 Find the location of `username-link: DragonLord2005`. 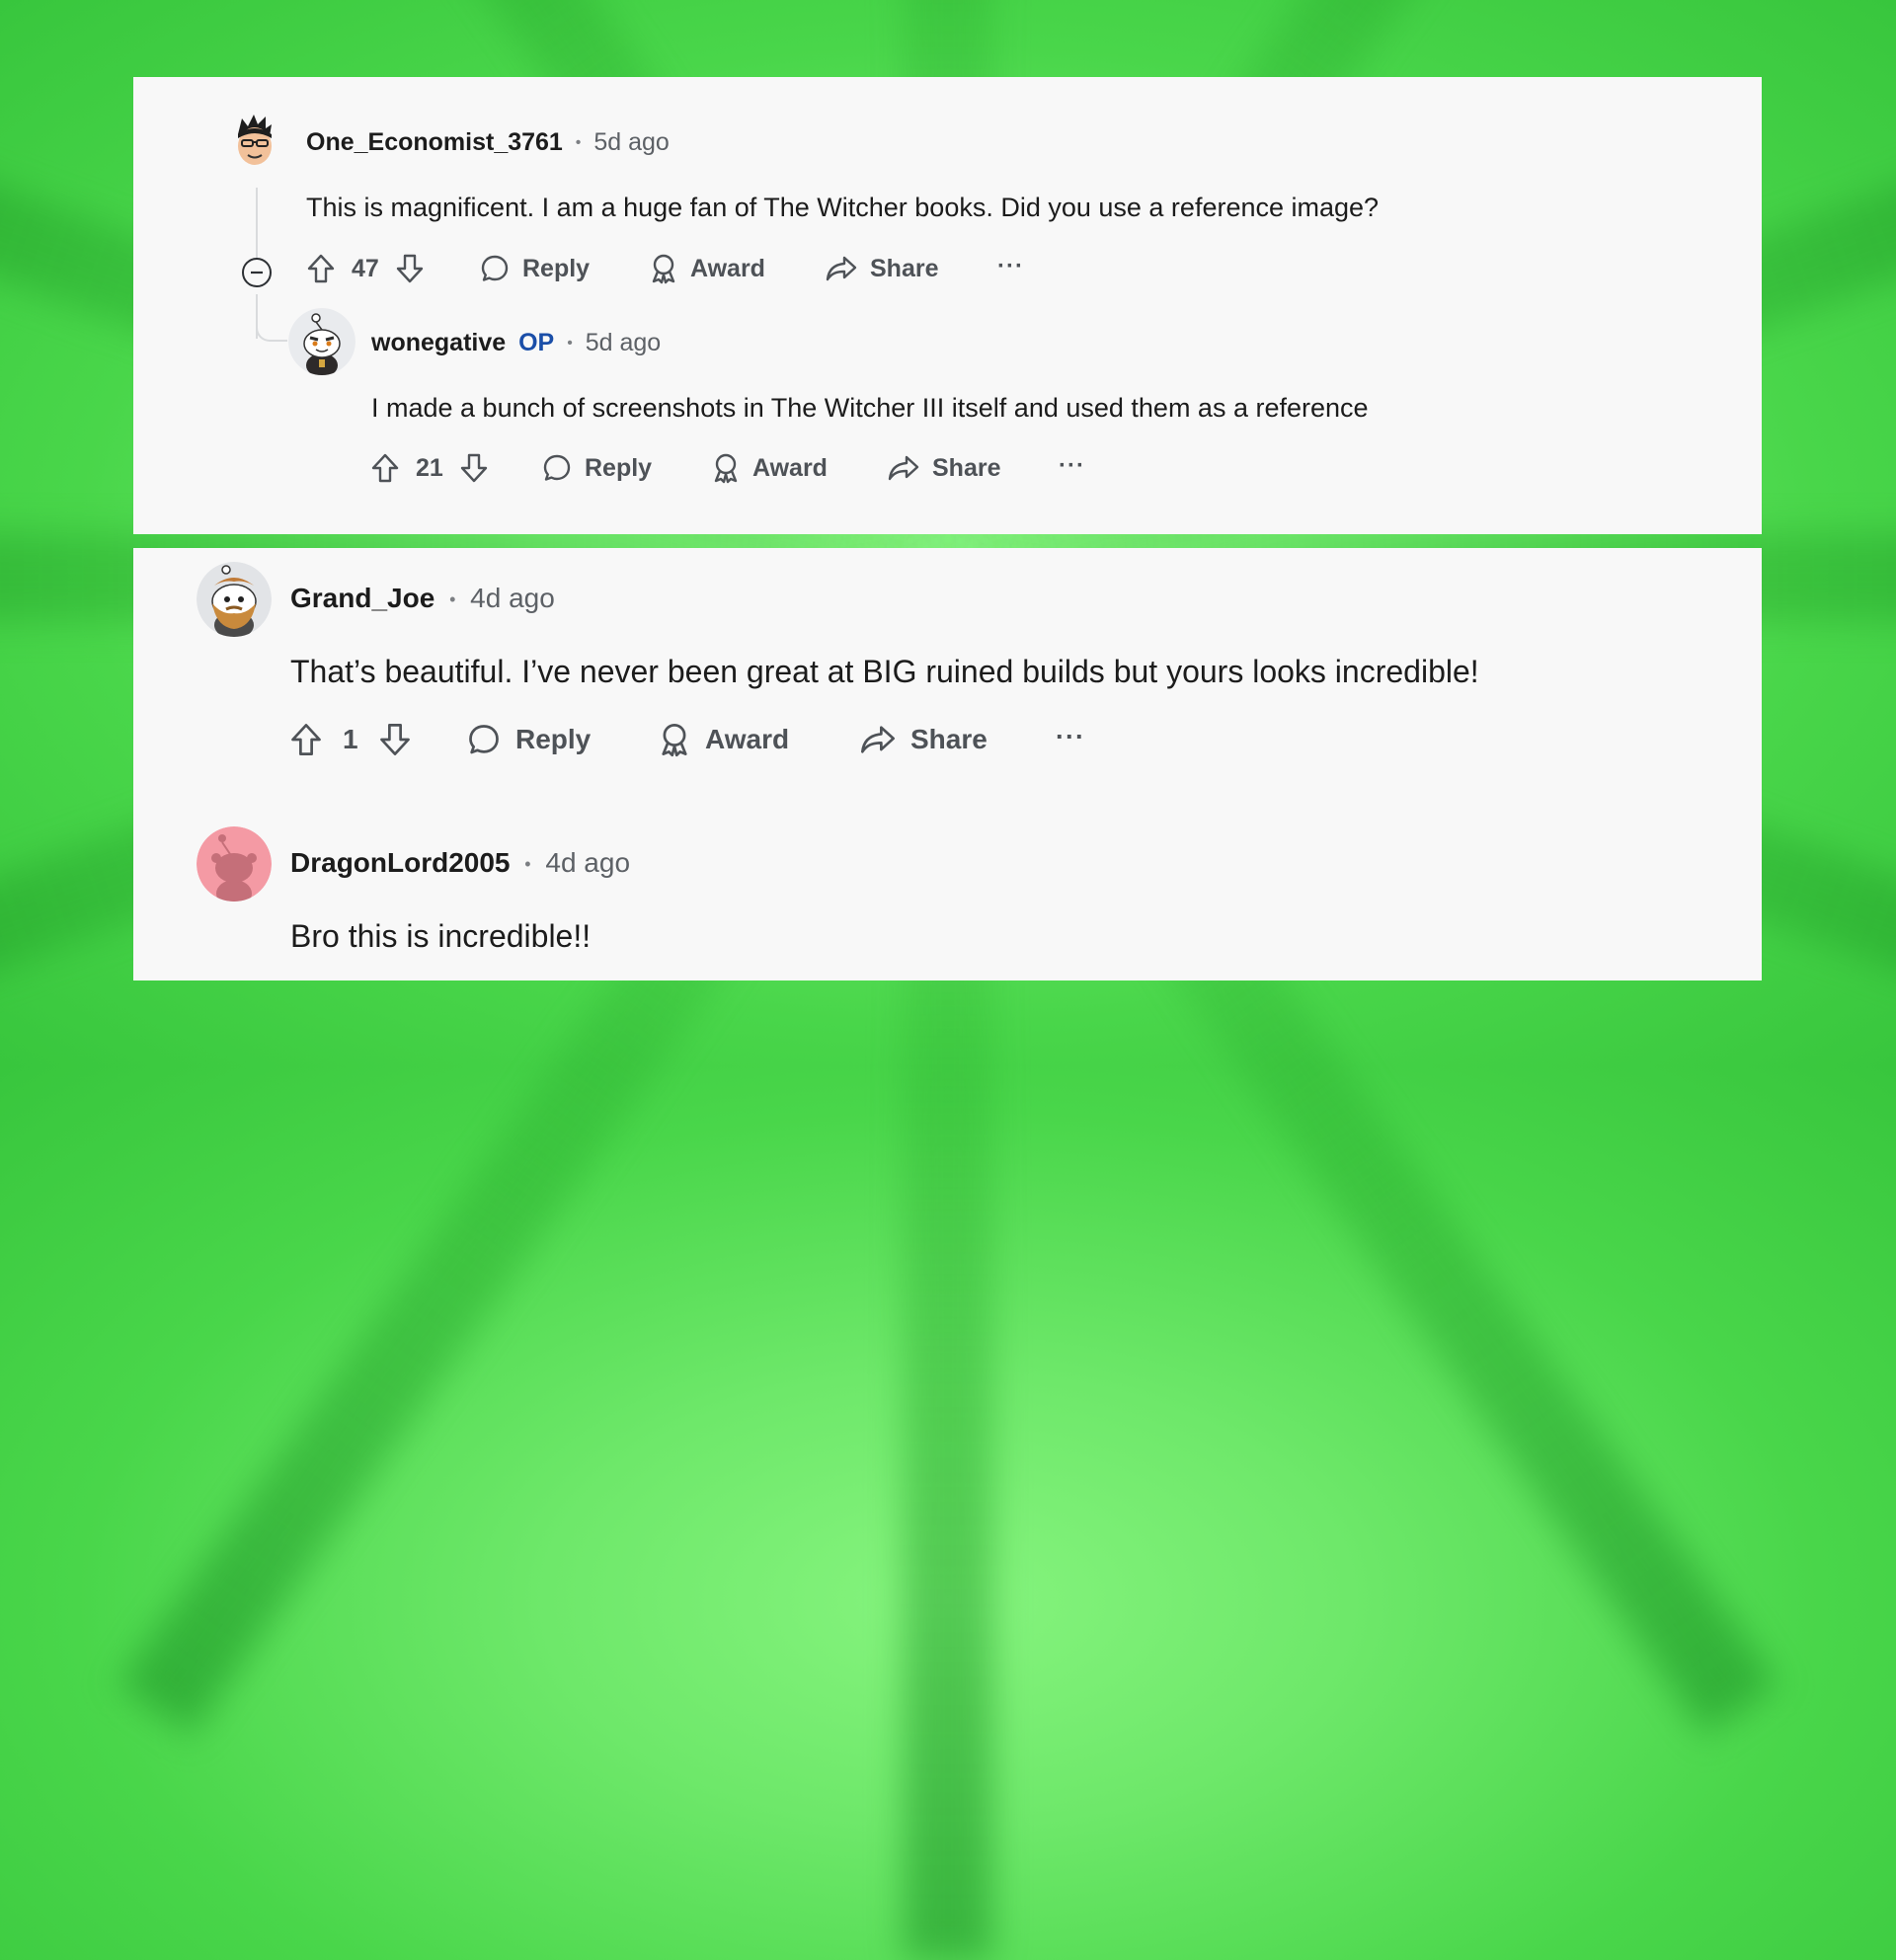

username-link: DragonLord2005 is located at coordinates (401, 863).